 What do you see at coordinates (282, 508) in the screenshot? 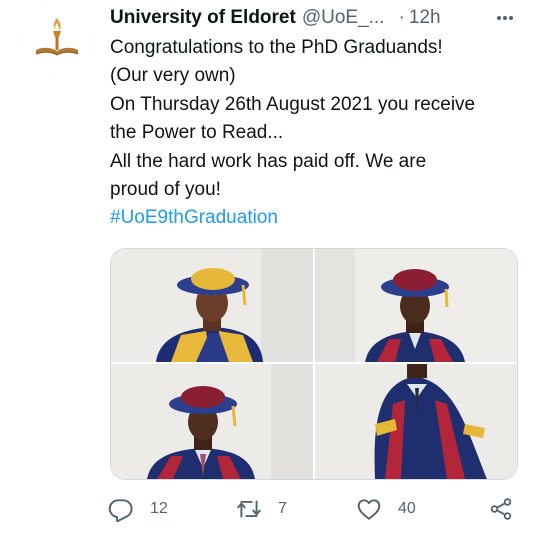
I see `retweet-count: 7` at bounding box center [282, 508].